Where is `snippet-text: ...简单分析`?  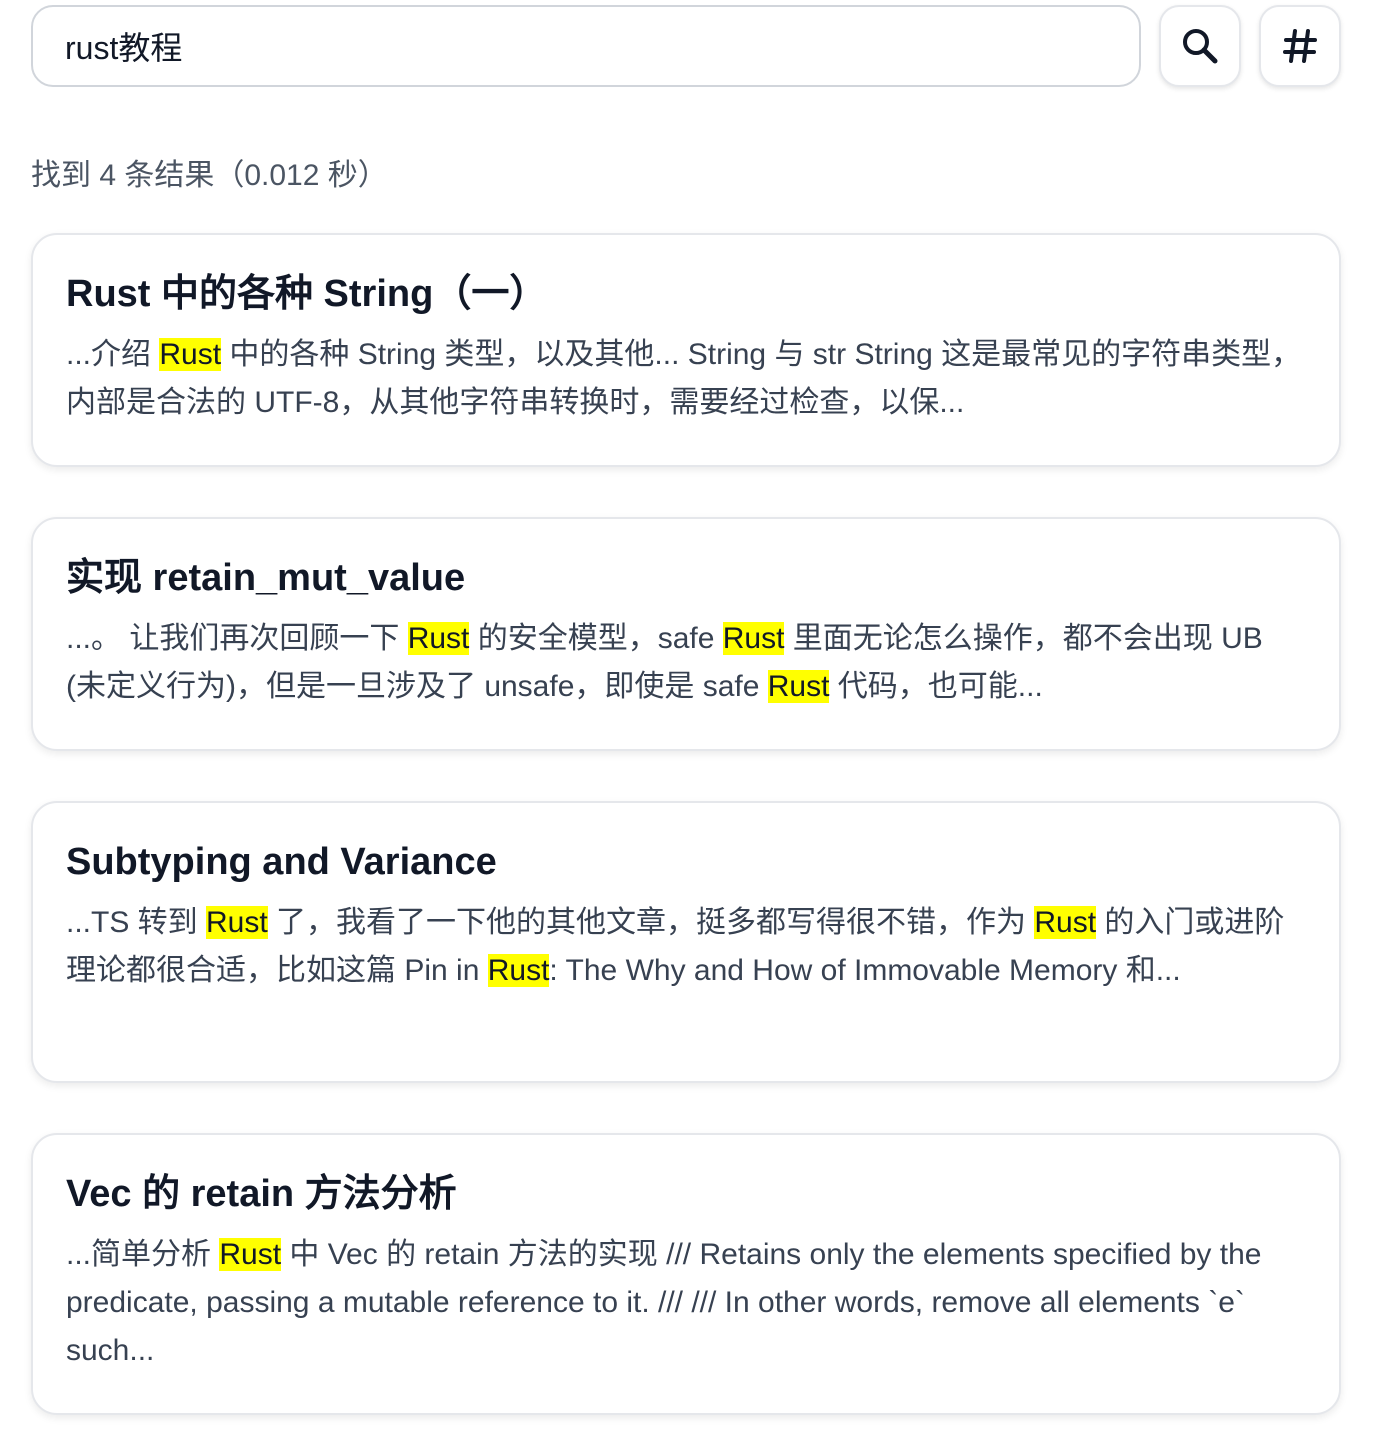
snippet-text: ...简单分析 is located at coordinates (143, 1254).